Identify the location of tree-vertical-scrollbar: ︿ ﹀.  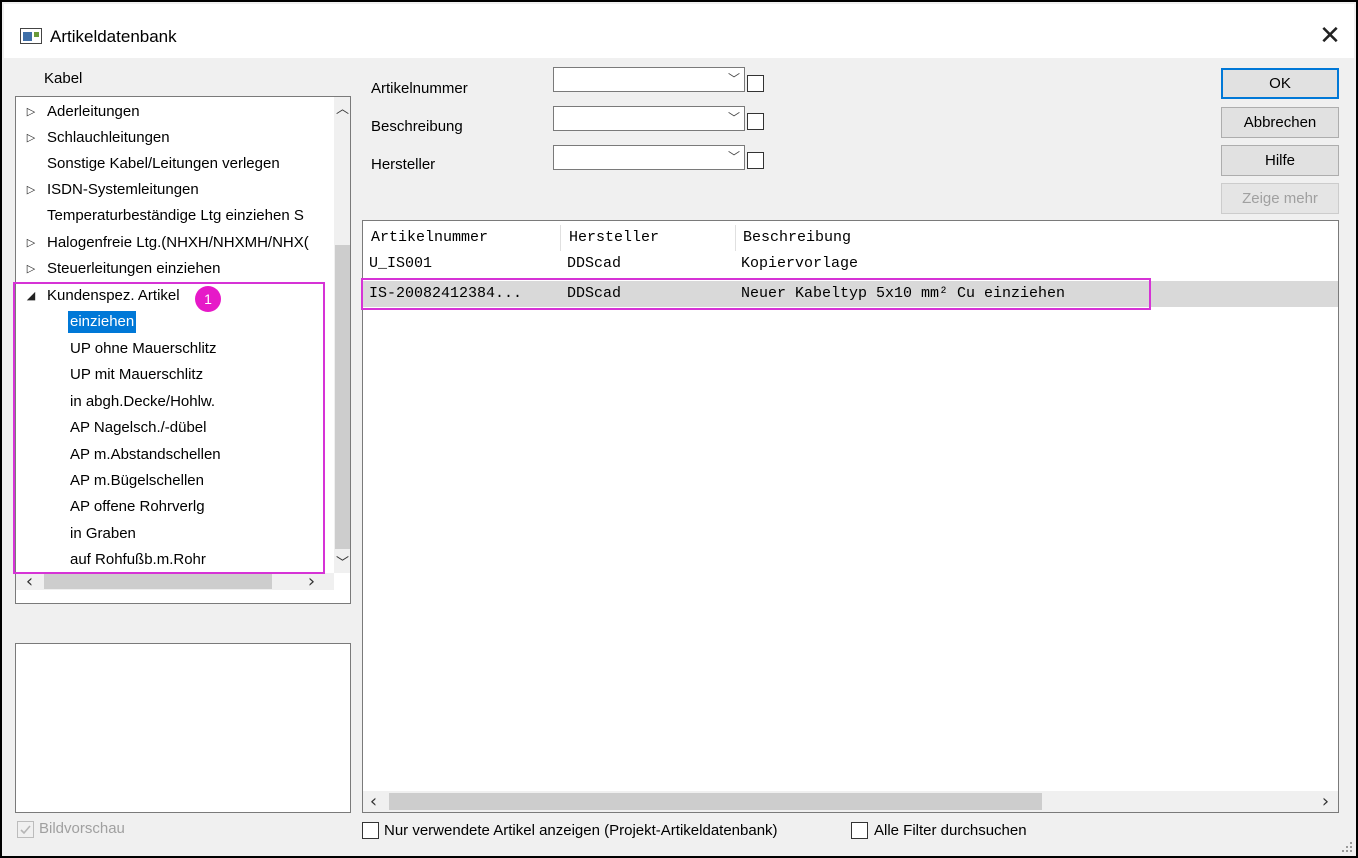
(342, 335).